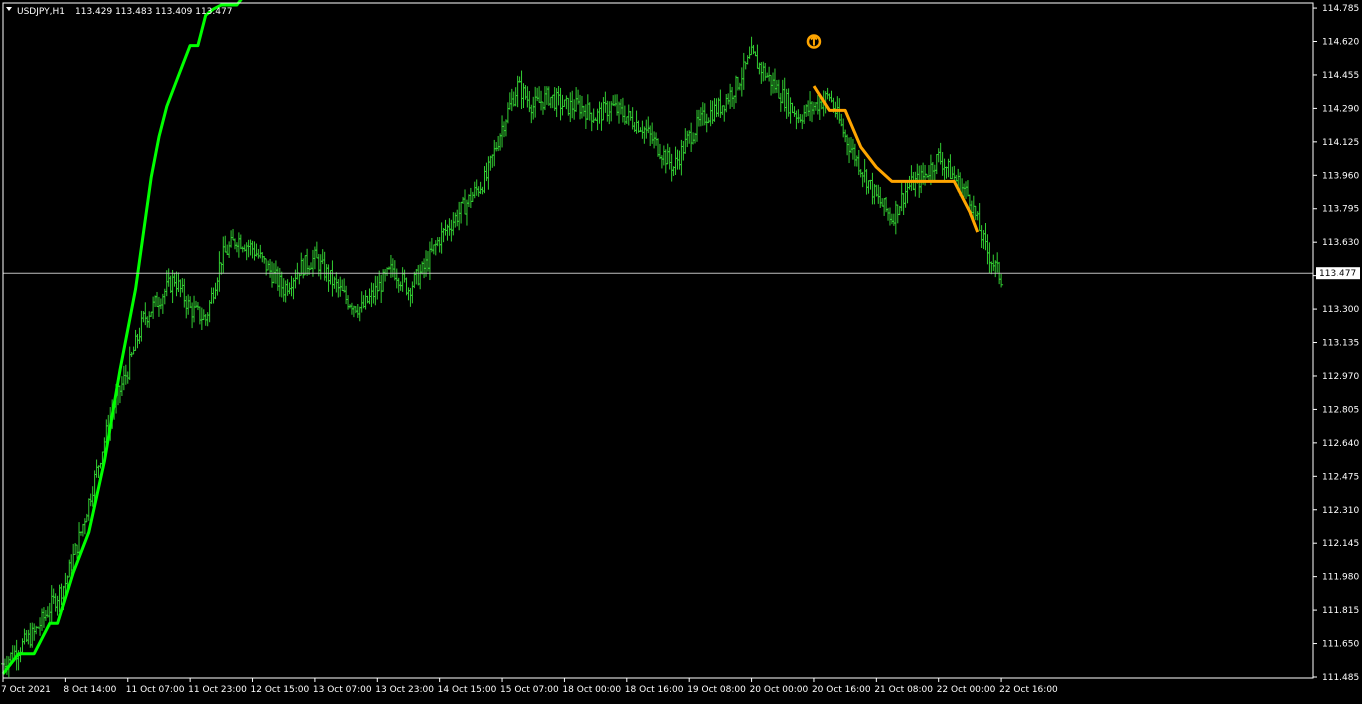 The width and height of the screenshot is (1362, 704). Describe the element at coordinates (1340, 611) in the screenshot. I see `y-tick-label: 111.815` at that location.